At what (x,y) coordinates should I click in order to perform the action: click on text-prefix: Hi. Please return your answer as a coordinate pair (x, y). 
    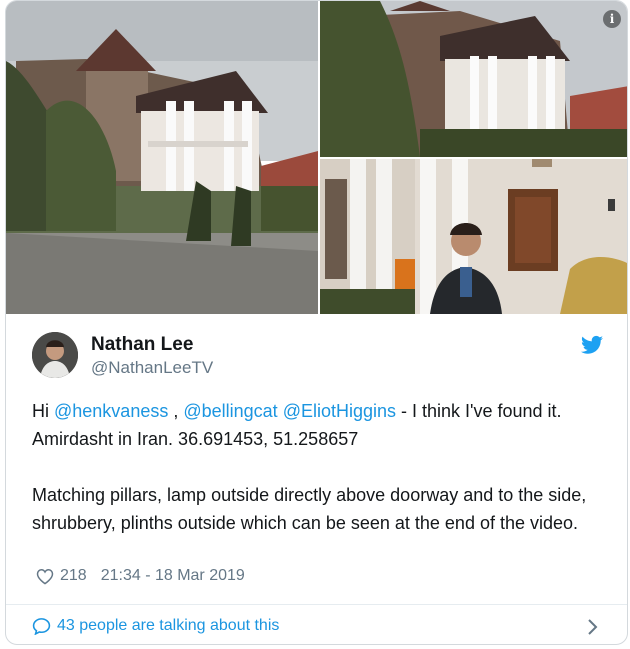
    Looking at the image, I should click on (43, 411).